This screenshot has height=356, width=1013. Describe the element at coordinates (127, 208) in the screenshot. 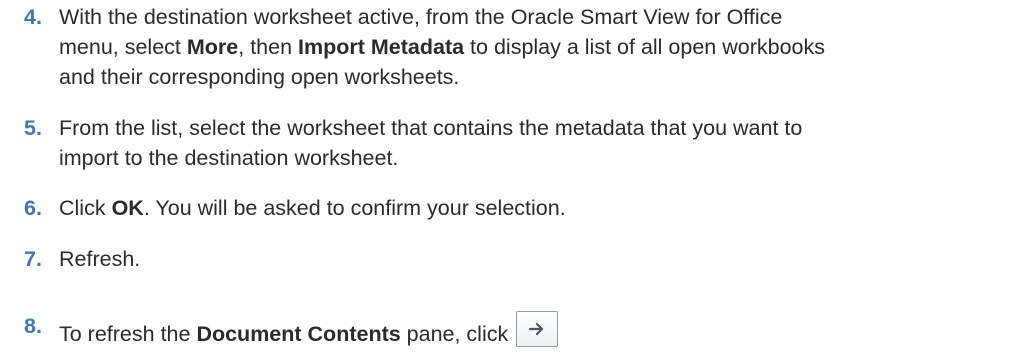

I see `ok-button-label: OK` at that location.